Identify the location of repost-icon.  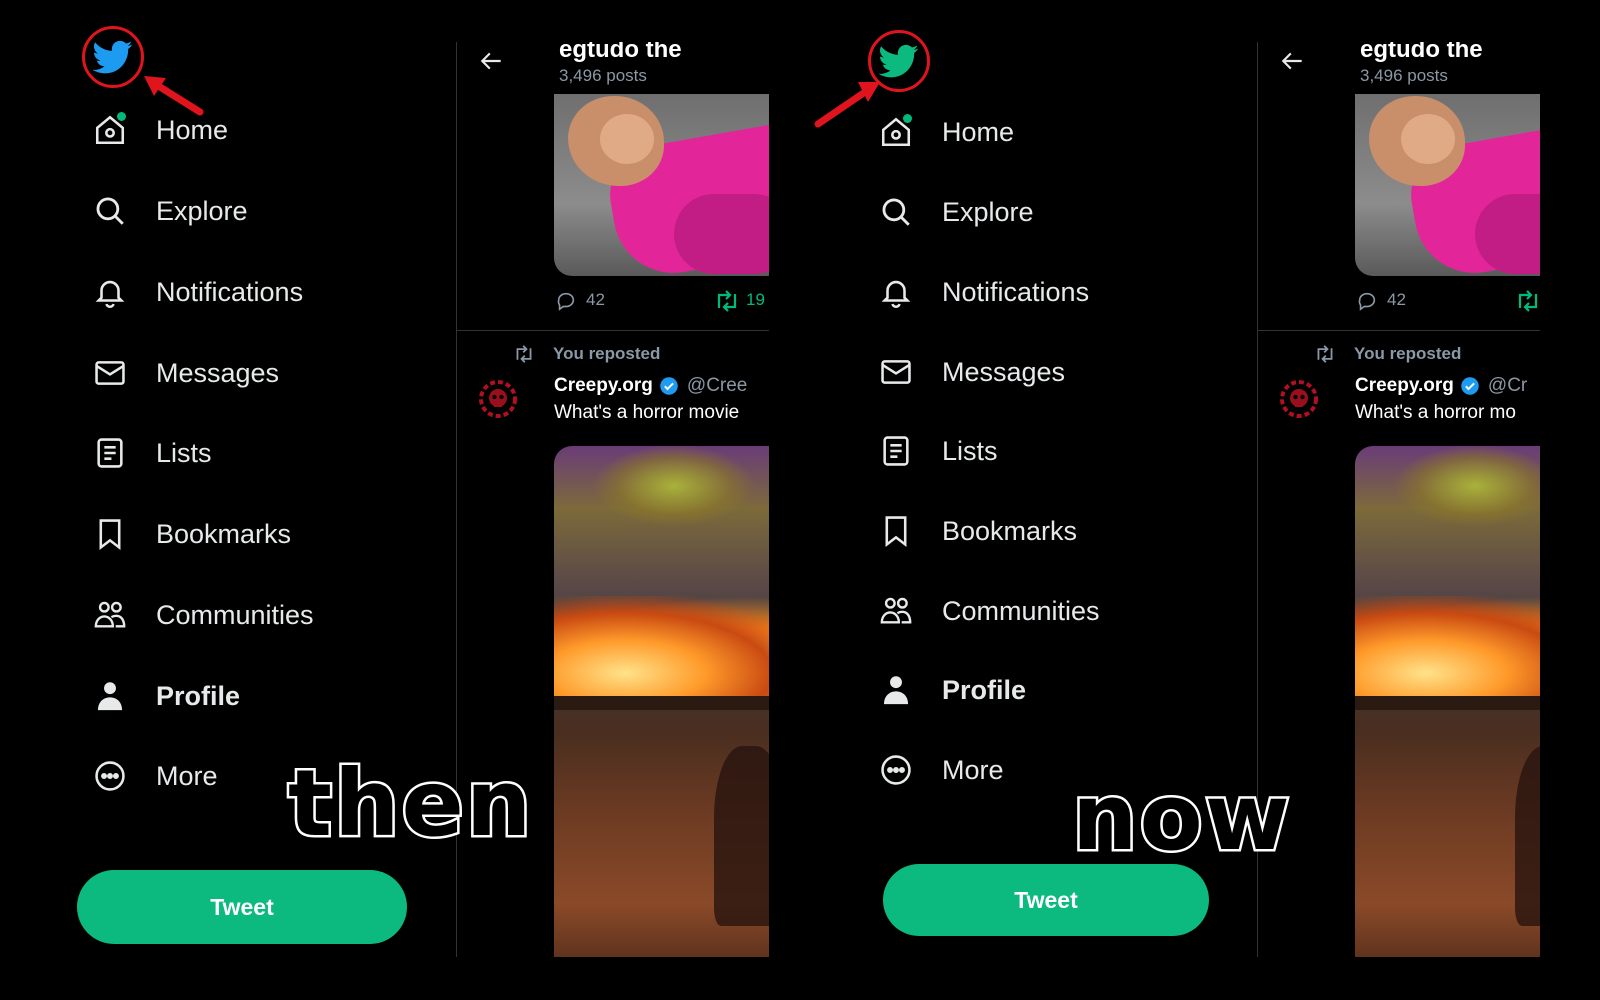
(524, 354).